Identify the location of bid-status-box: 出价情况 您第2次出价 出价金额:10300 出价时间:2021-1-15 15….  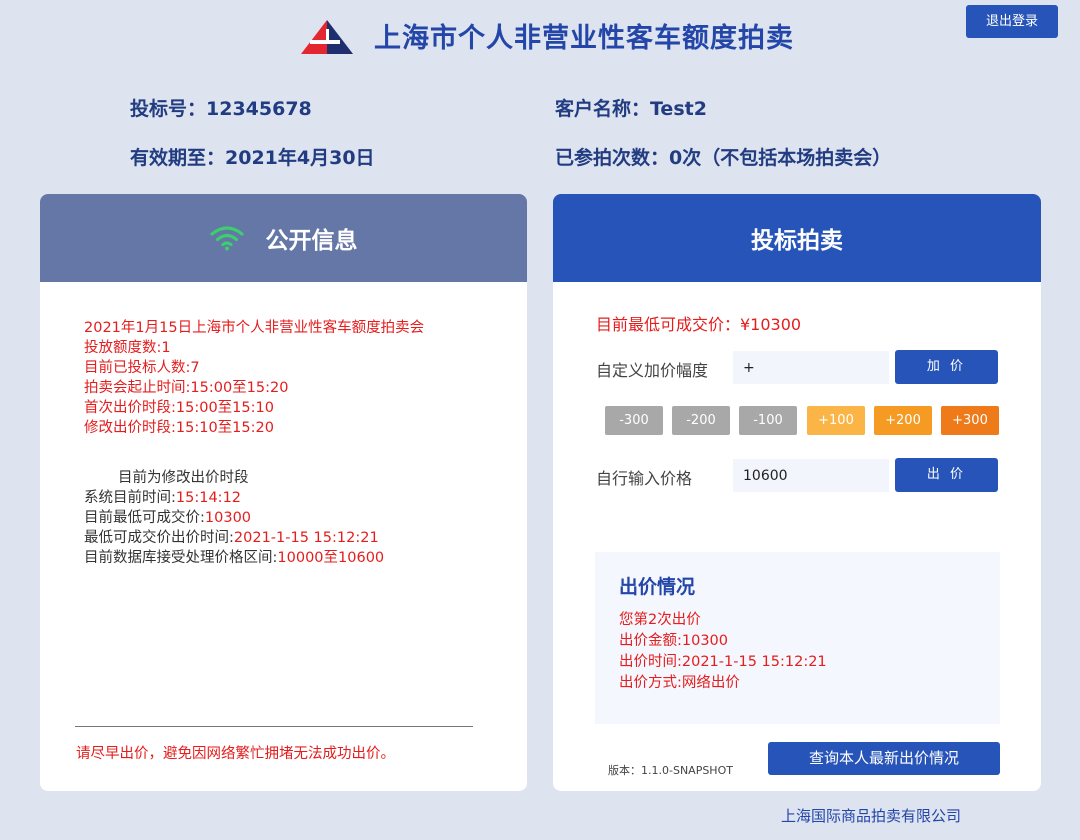
(797, 638).